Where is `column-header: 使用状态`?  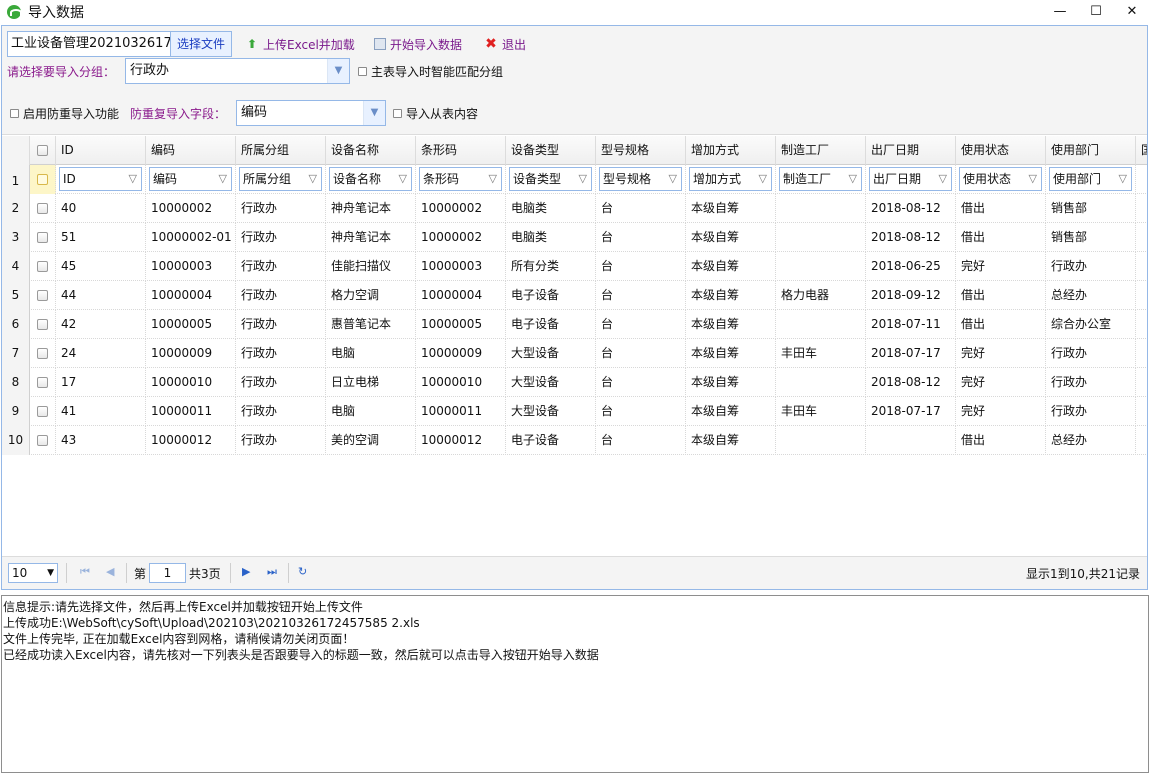
column-header: 使用状态 is located at coordinates (1001, 150).